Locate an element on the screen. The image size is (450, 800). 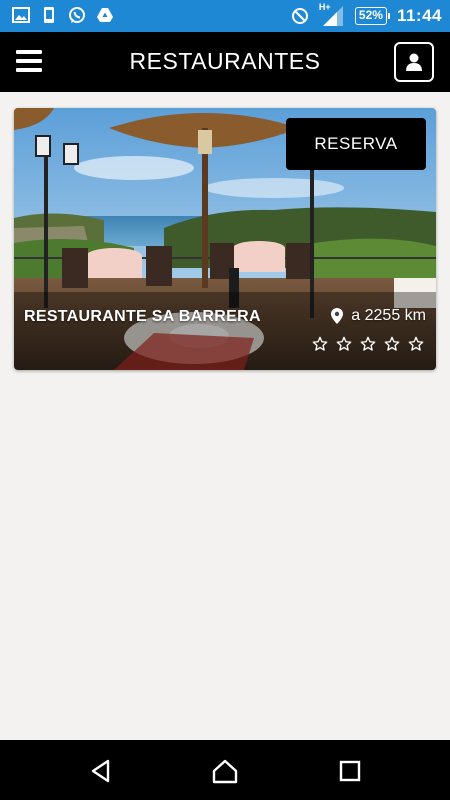
restaurant-name: RESTAURANTE SA BARRERA is located at coordinates (142, 316).